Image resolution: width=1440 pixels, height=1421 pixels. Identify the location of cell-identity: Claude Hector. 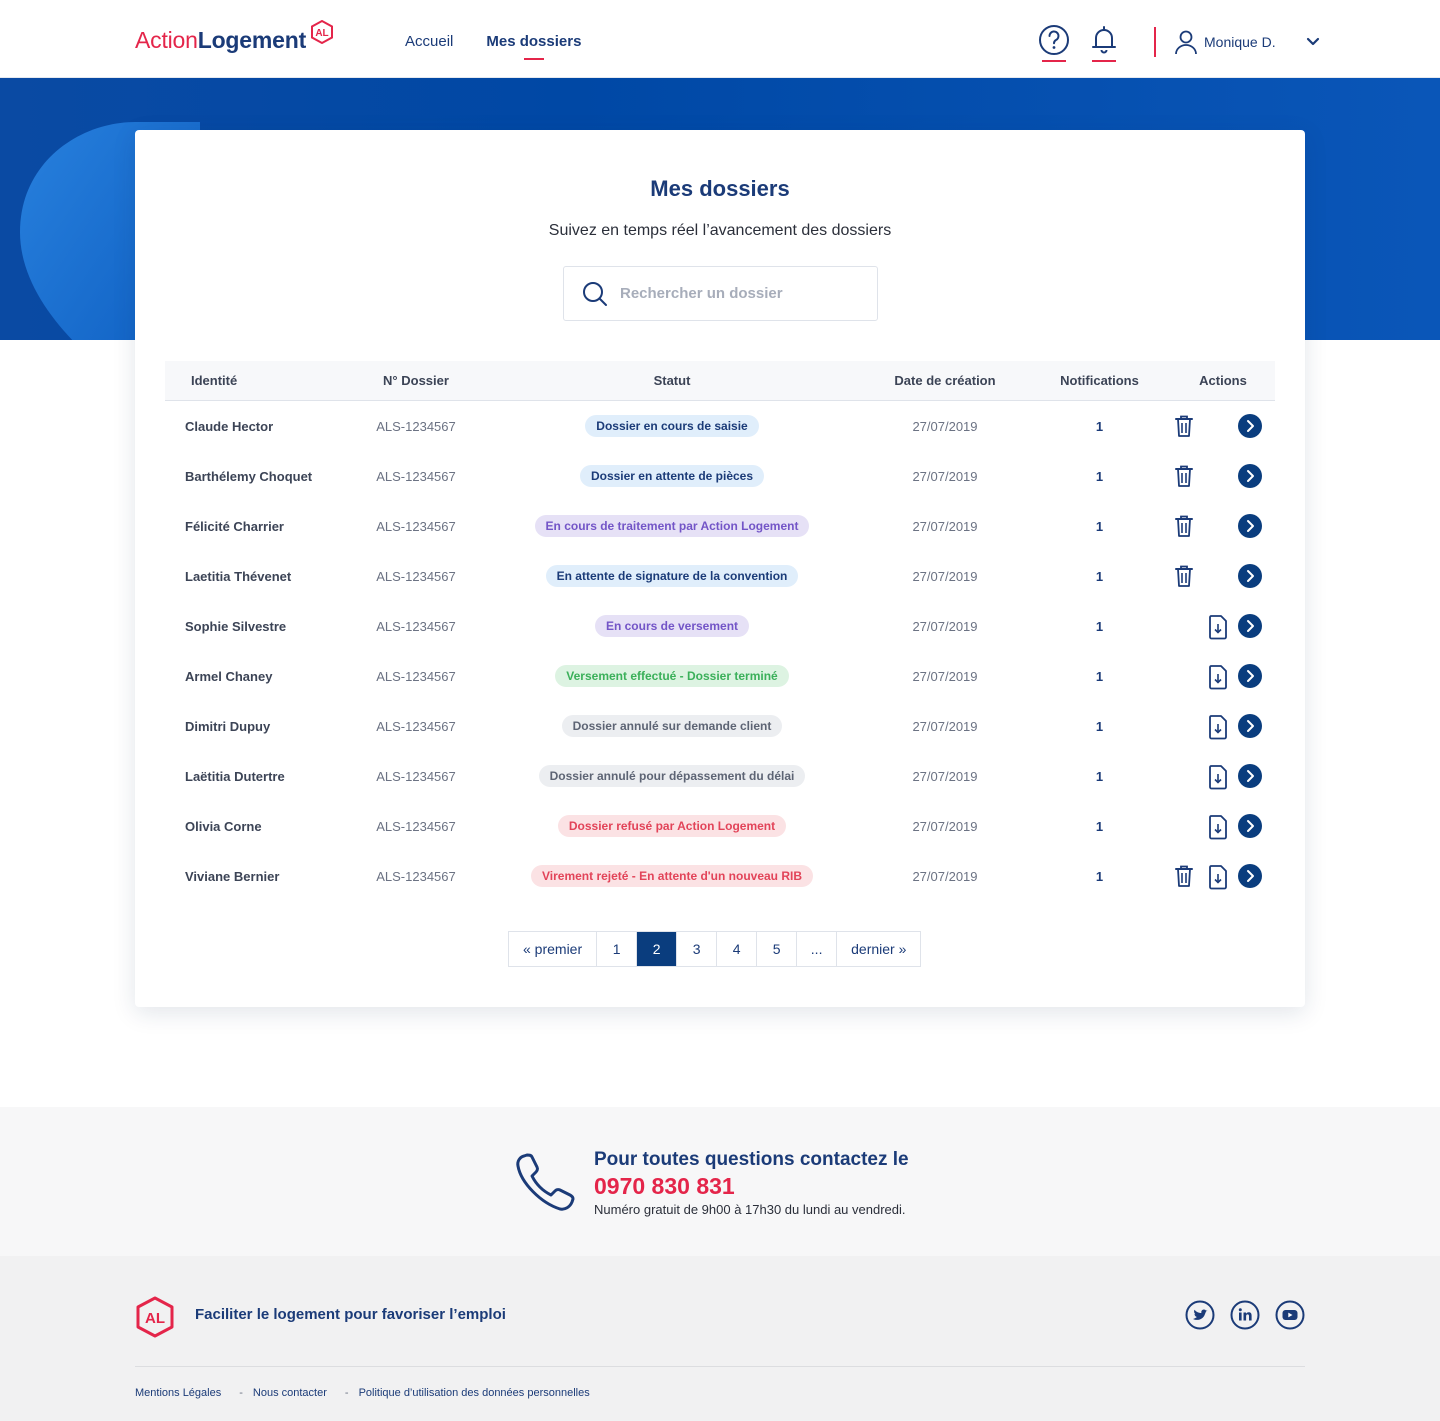
(229, 426).